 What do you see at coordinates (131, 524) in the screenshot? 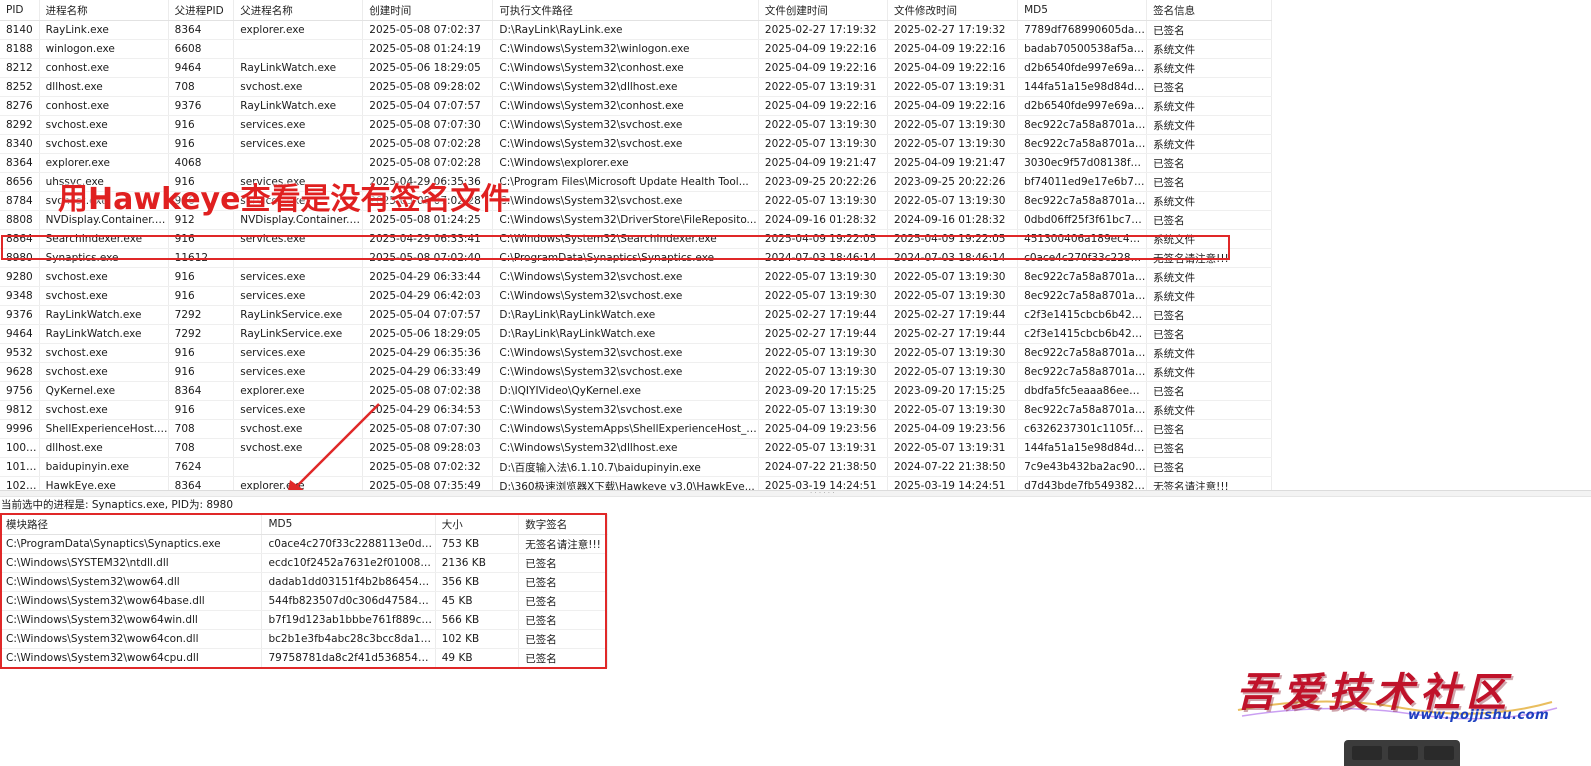
I see `col-header-module-path: 模块路径` at bounding box center [131, 524].